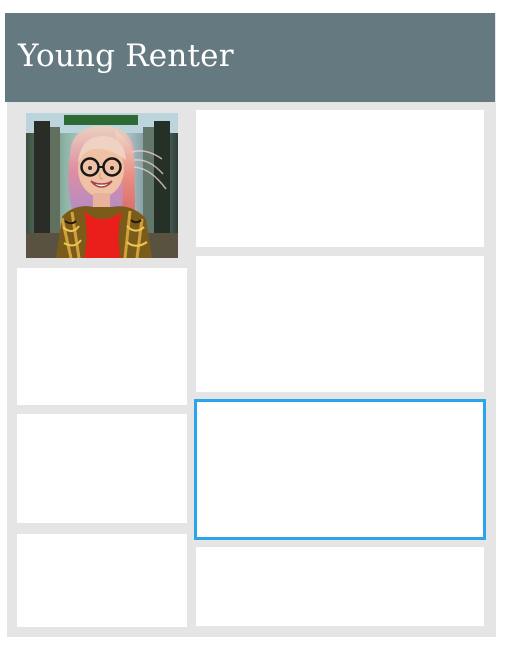 The height and width of the screenshot is (649, 523). What do you see at coordinates (340, 469) in the screenshot?
I see `right-card-3-selected` at bounding box center [340, 469].